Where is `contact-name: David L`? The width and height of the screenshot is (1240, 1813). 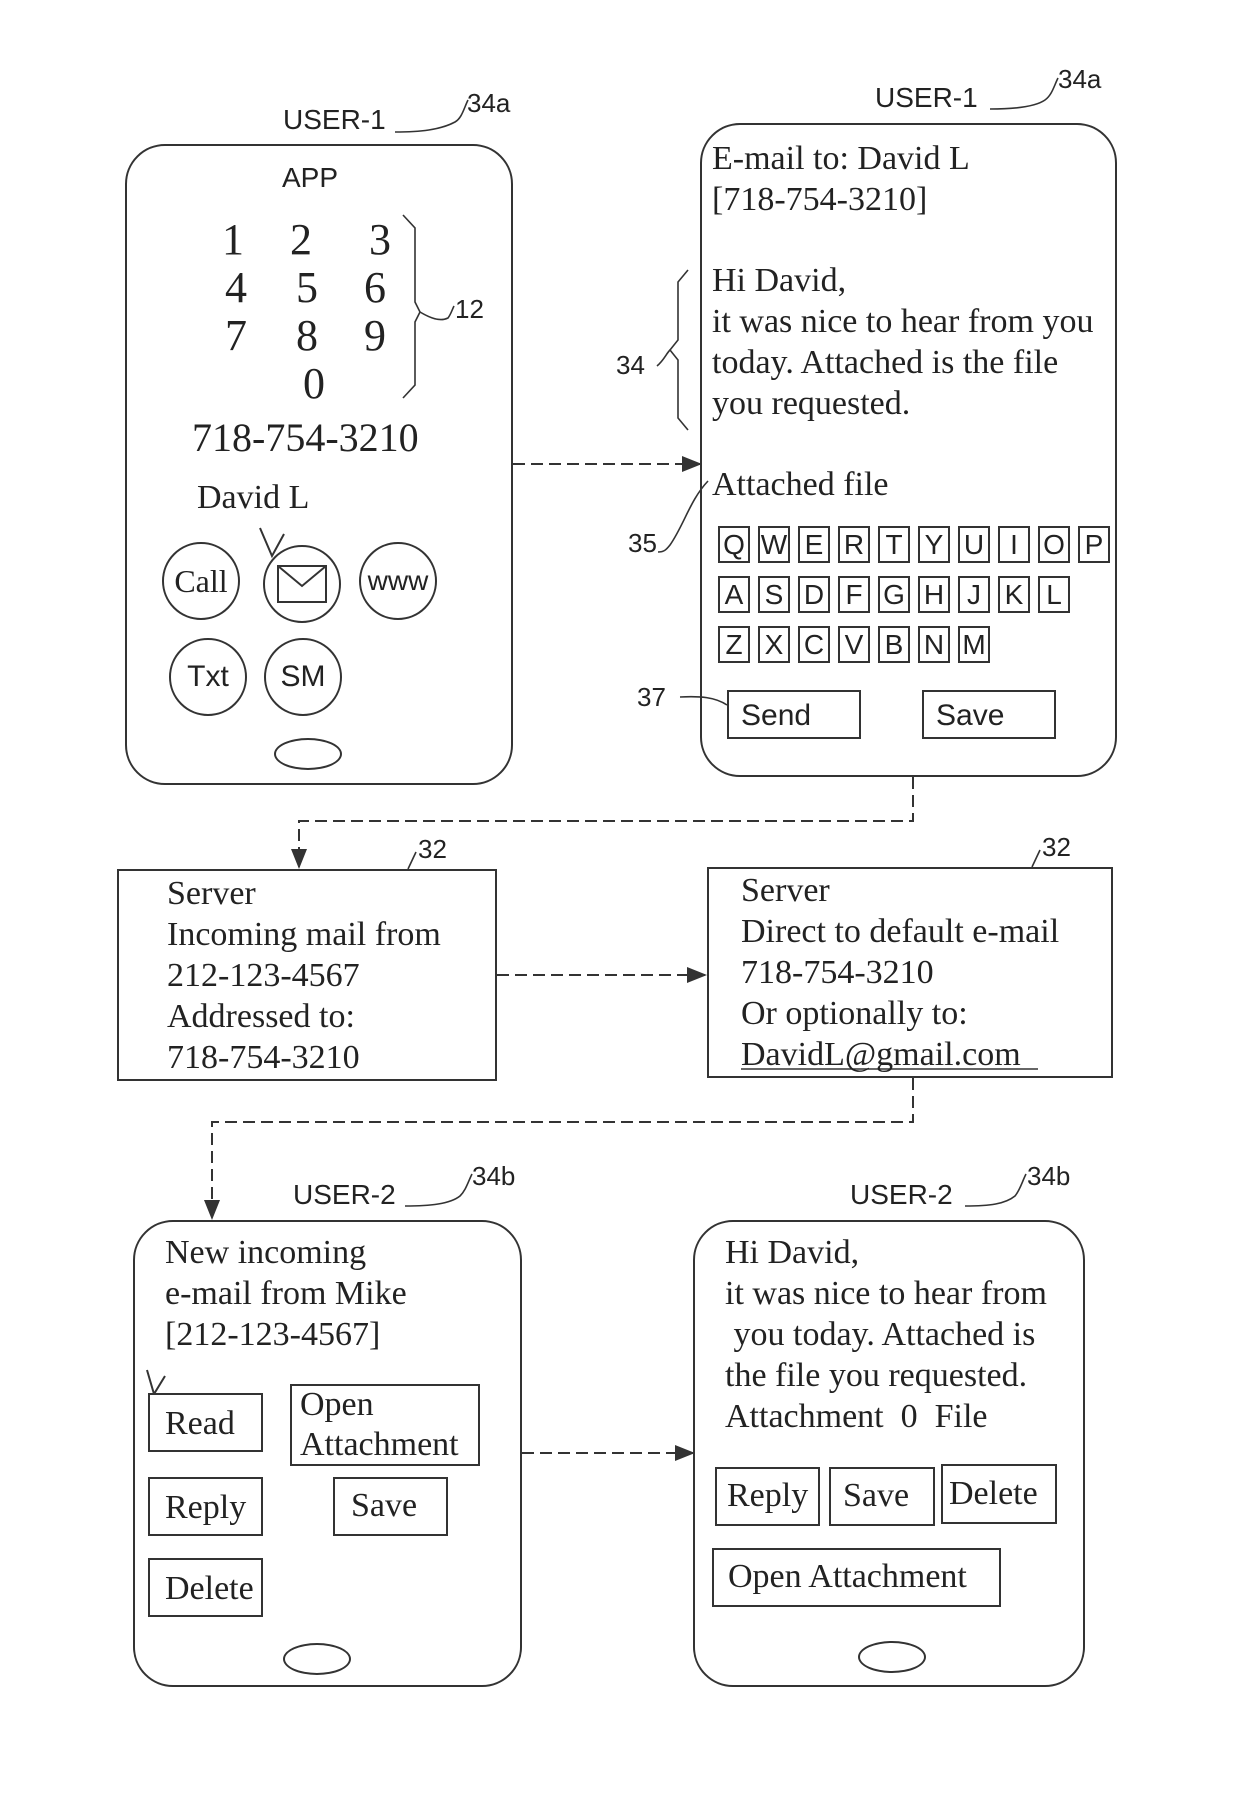
contact-name: David L is located at coordinates (253, 497).